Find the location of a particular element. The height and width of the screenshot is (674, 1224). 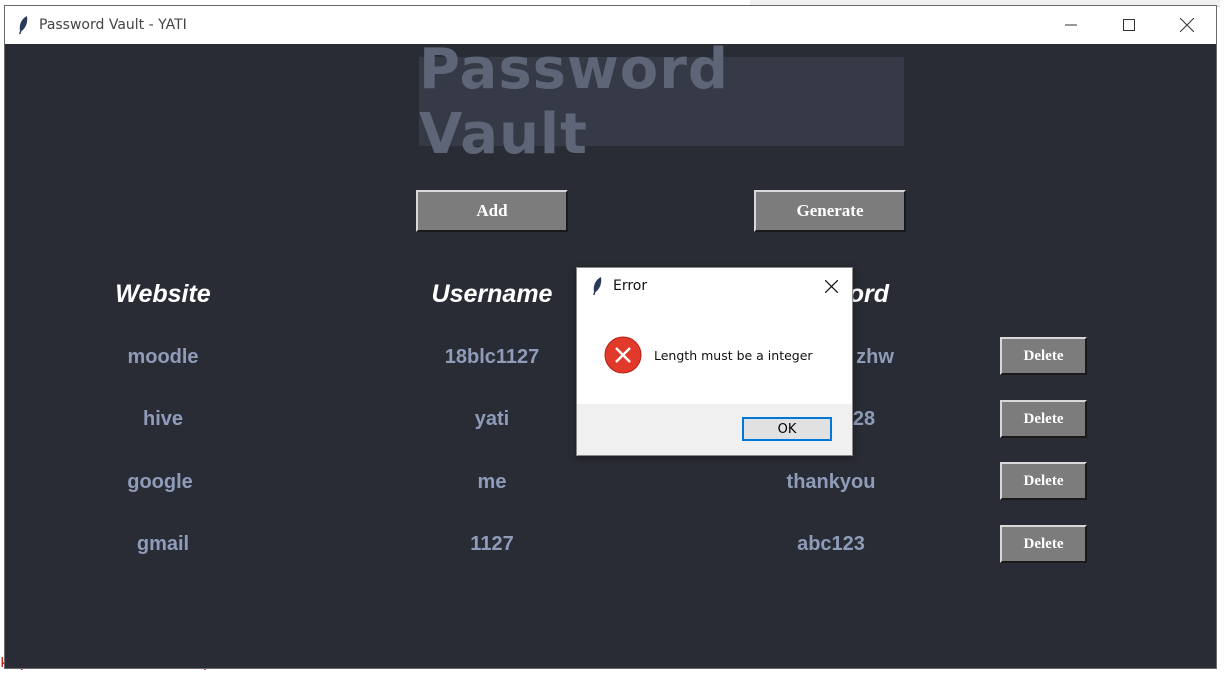

error-dialog: Error Length must be a integer OK is located at coordinates (714, 361).